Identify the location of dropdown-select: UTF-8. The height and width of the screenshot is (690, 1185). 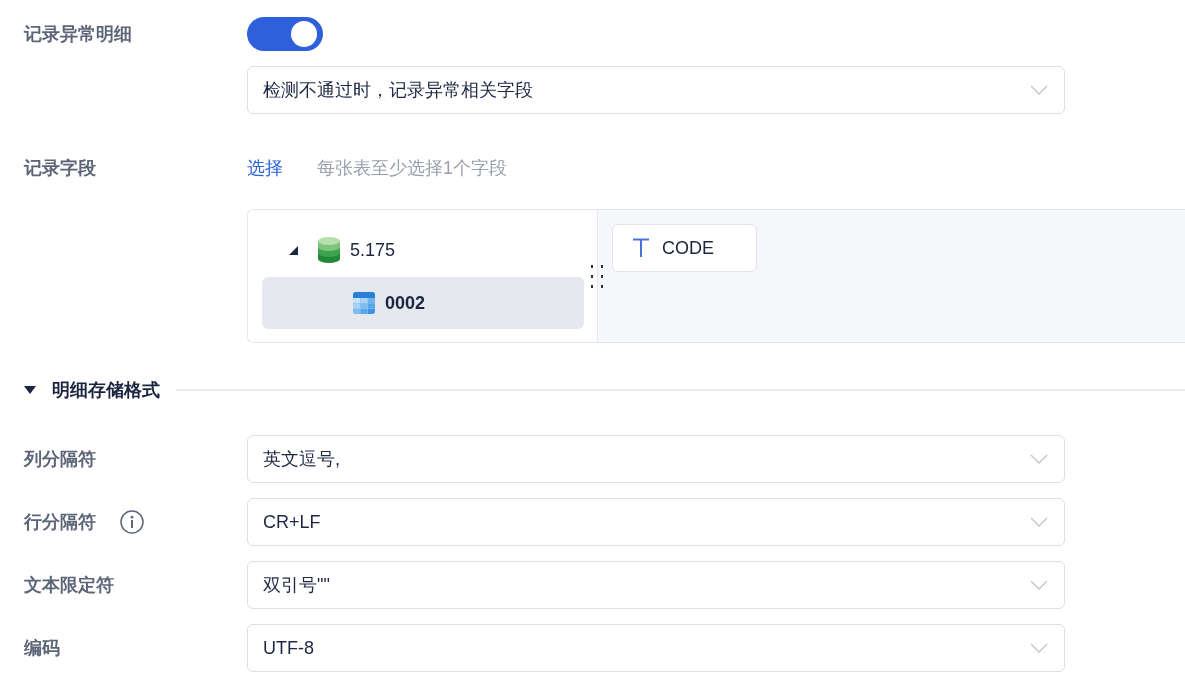
(656, 648).